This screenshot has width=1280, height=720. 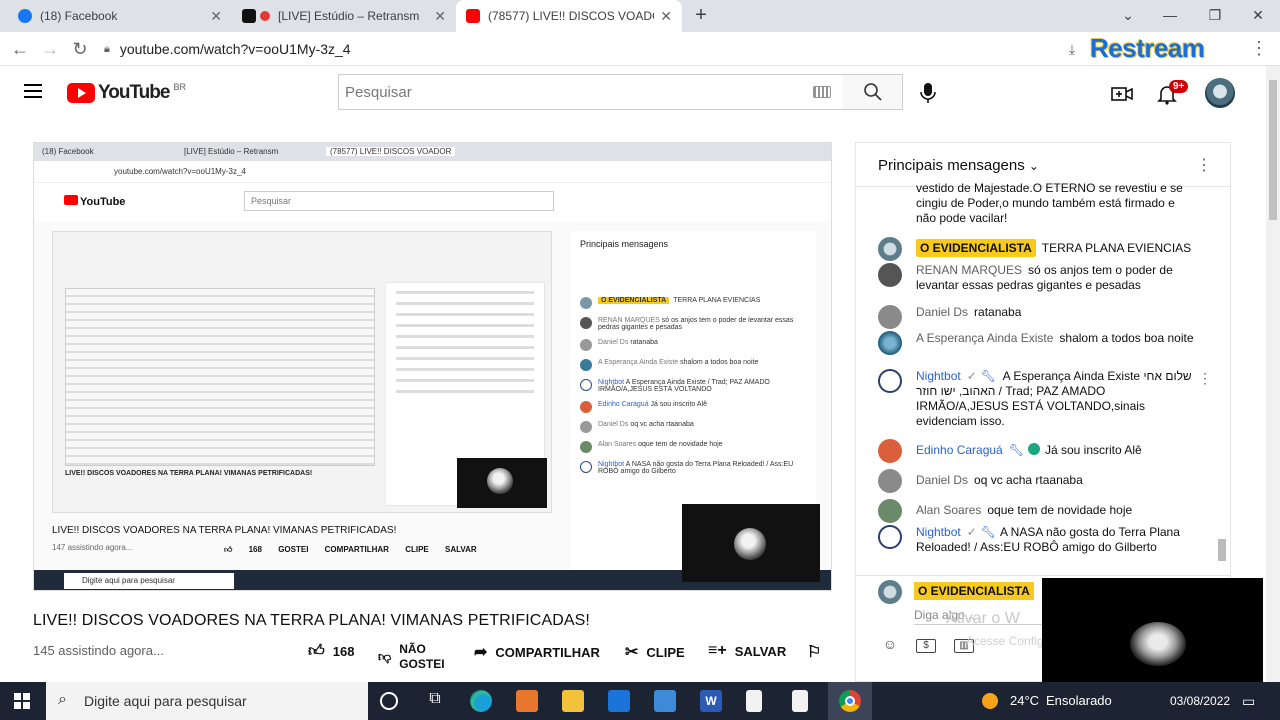 I want to click on save-button: ≡+ SALVAR, so click(x=747, y=651).